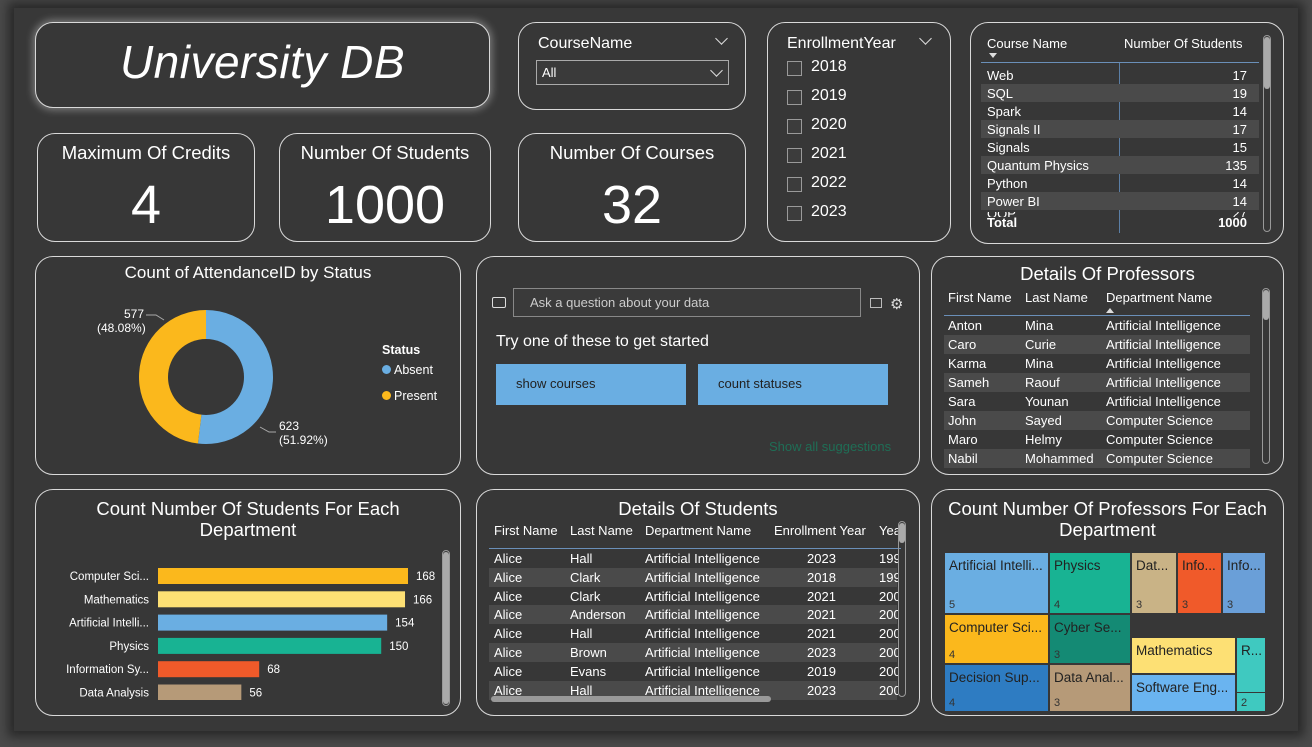  What do you see at coordinates (631, 699) in the screenshot?
I see `students-horizontal-scrollbar` at bounding box center [631, 699].